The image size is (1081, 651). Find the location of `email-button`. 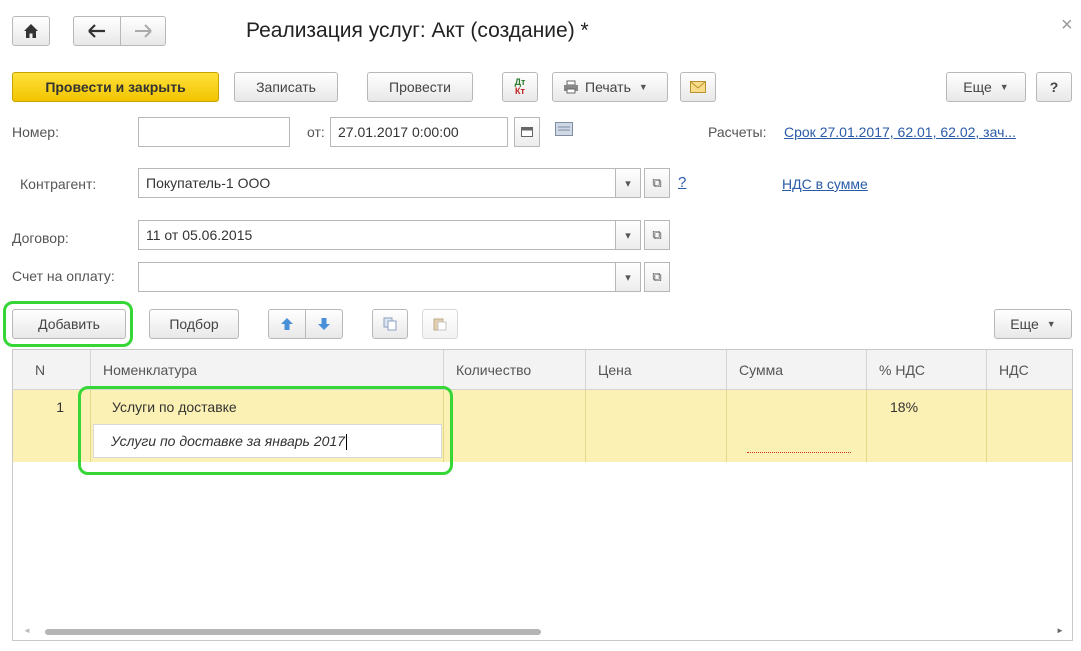

email-button is located at coordinates (698, 87).